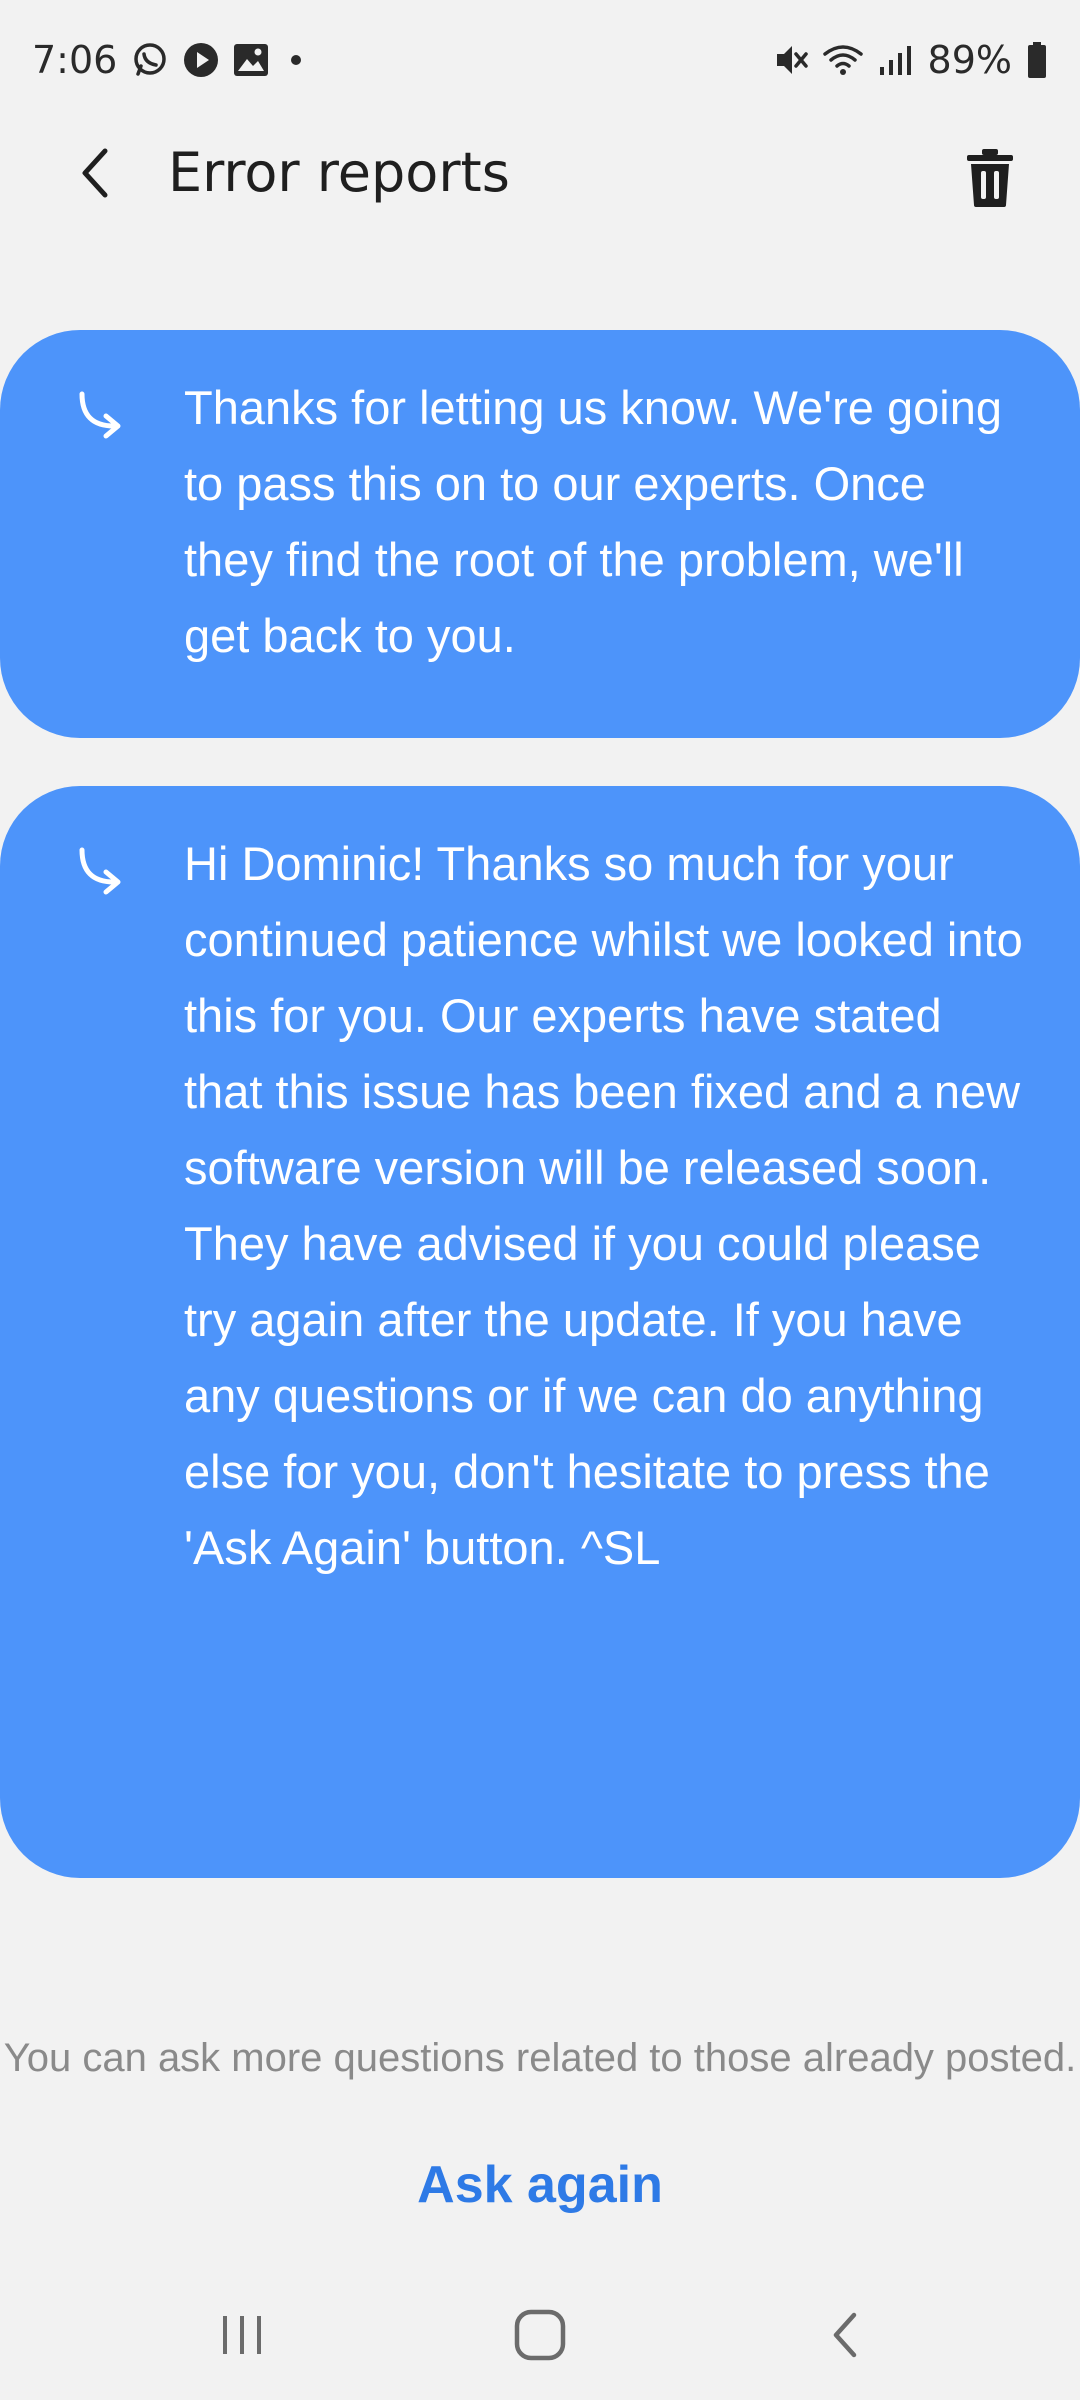 This screenshot has height=2400, width=1080. I want to click on battery-percent: 89%, so click(969, 60).